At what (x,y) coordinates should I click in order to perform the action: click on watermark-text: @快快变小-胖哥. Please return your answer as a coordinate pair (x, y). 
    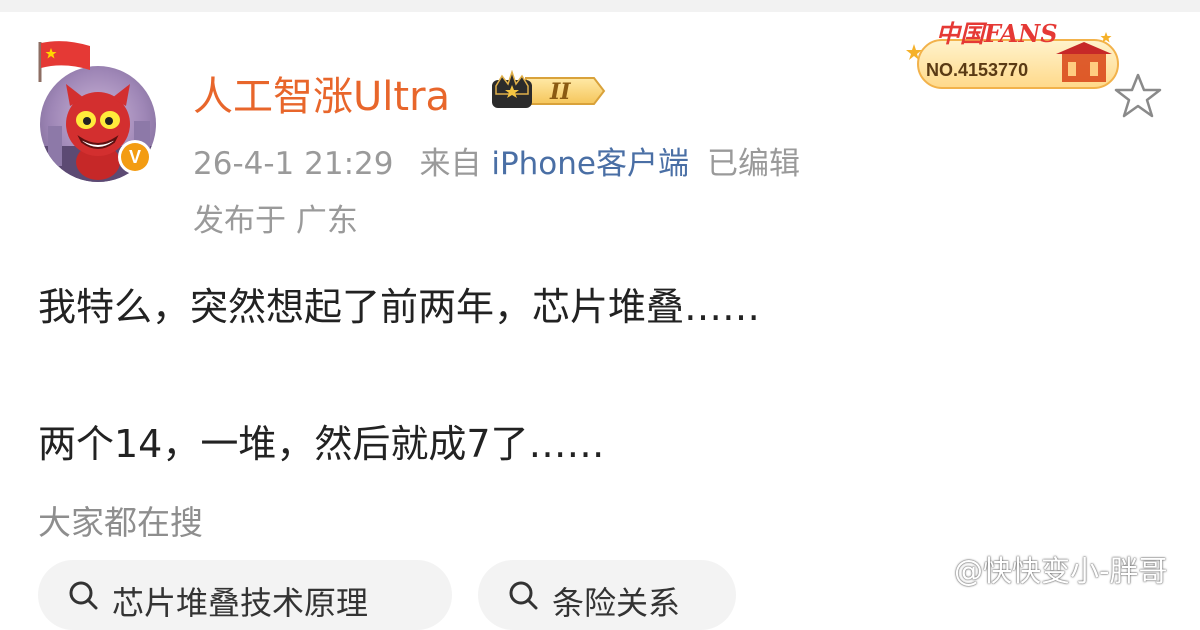
    Looking at the image, I should click on (1061, 571).